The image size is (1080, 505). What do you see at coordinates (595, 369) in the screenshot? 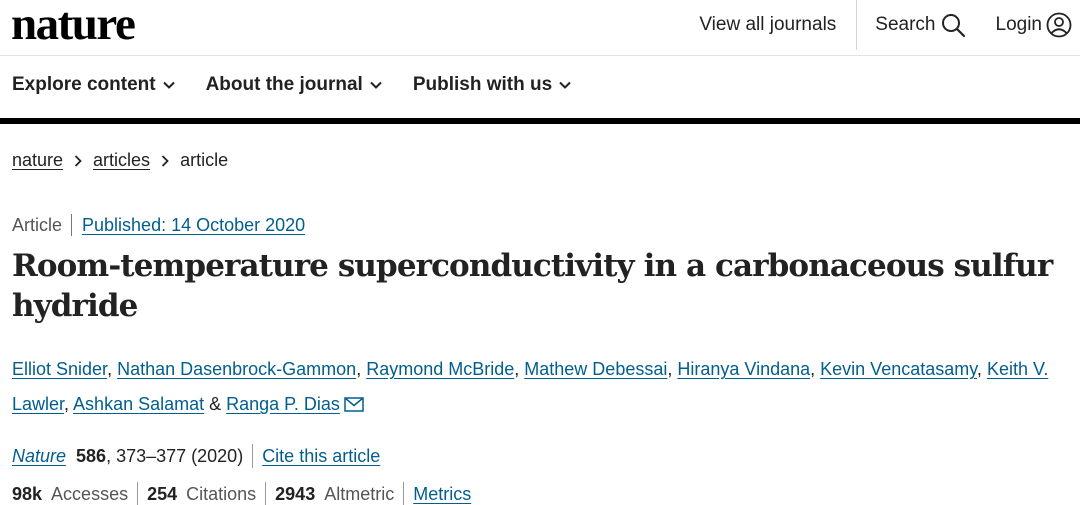
I see `author-link: Mathew Debessai` at bounding box center [595, 369].